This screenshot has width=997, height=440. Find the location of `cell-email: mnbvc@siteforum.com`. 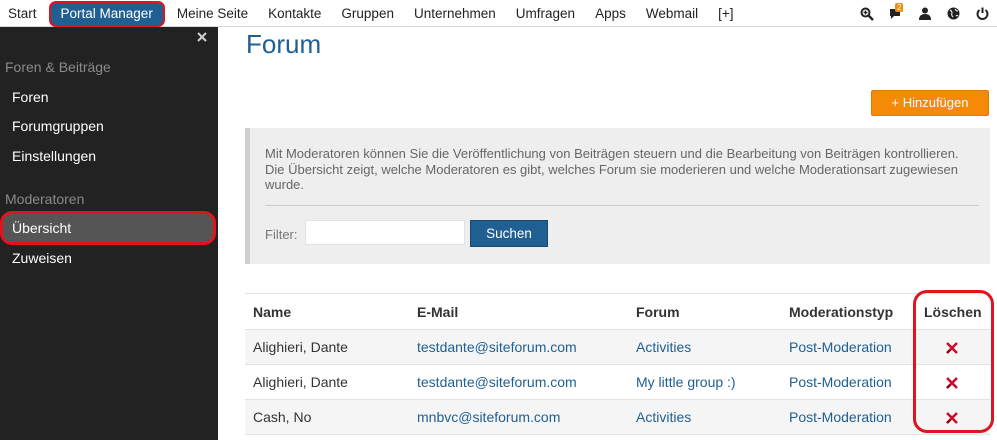

cell-email: mnbvc@siteforum.com is located at coordinates (518, 417).